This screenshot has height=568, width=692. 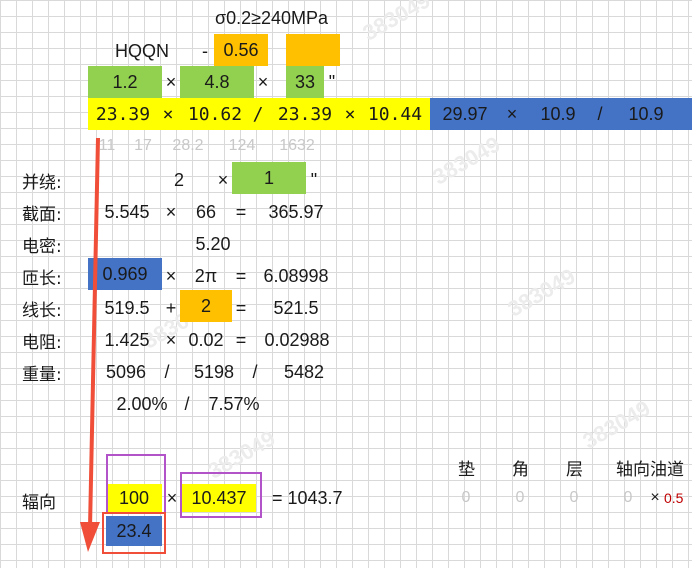 What do you see at coordinates (313, 50) in the screenshot?
I see `empty-orange-cell` at bounding box center [313, 50].